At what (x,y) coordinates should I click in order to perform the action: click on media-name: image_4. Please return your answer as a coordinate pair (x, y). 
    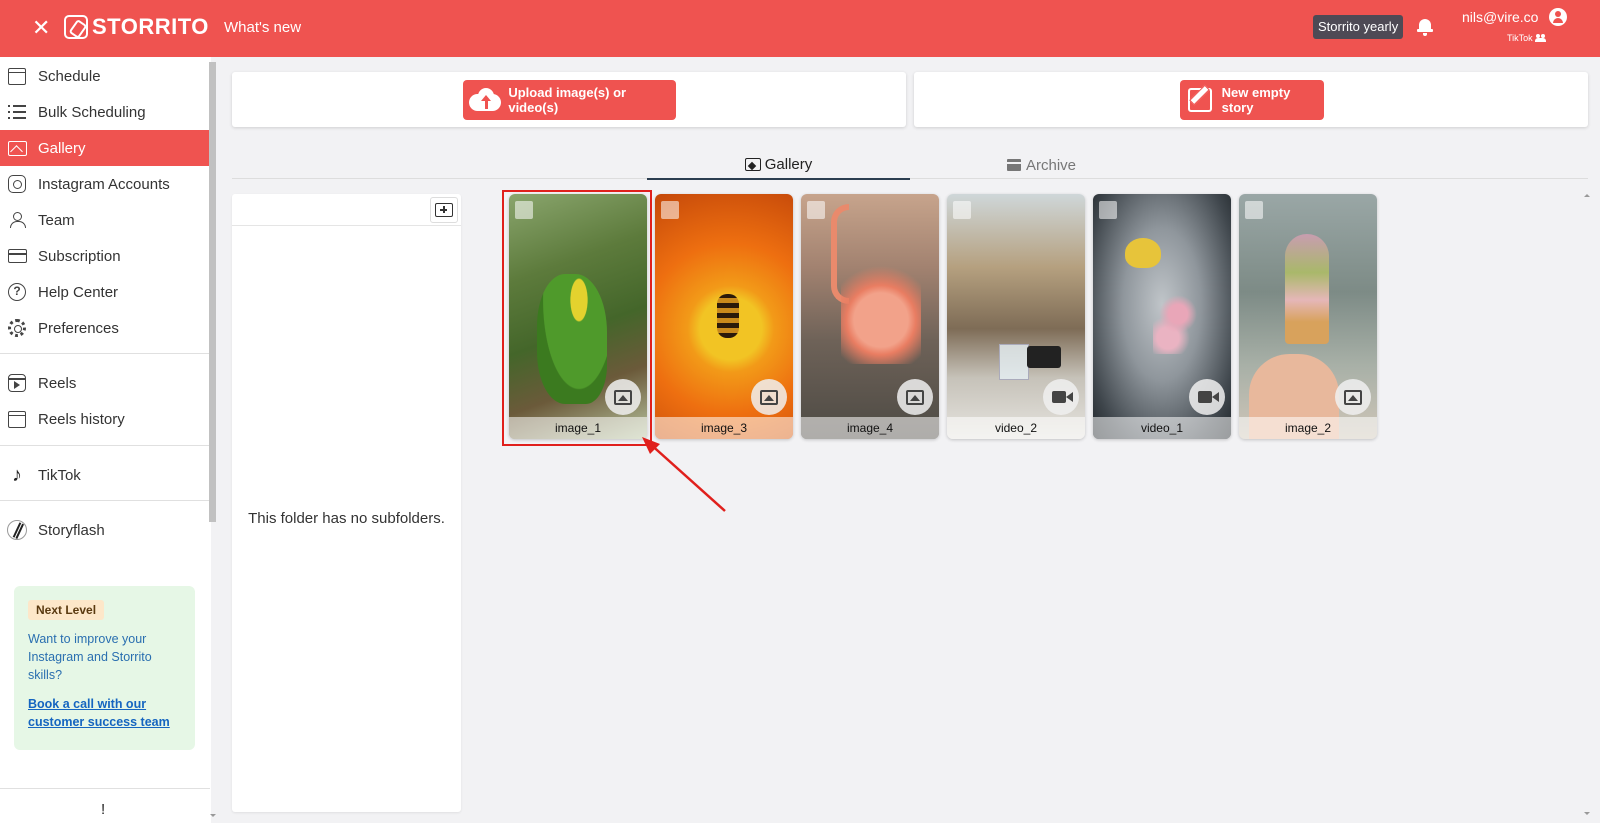
    Looking at the image, I should click on (870, 428).